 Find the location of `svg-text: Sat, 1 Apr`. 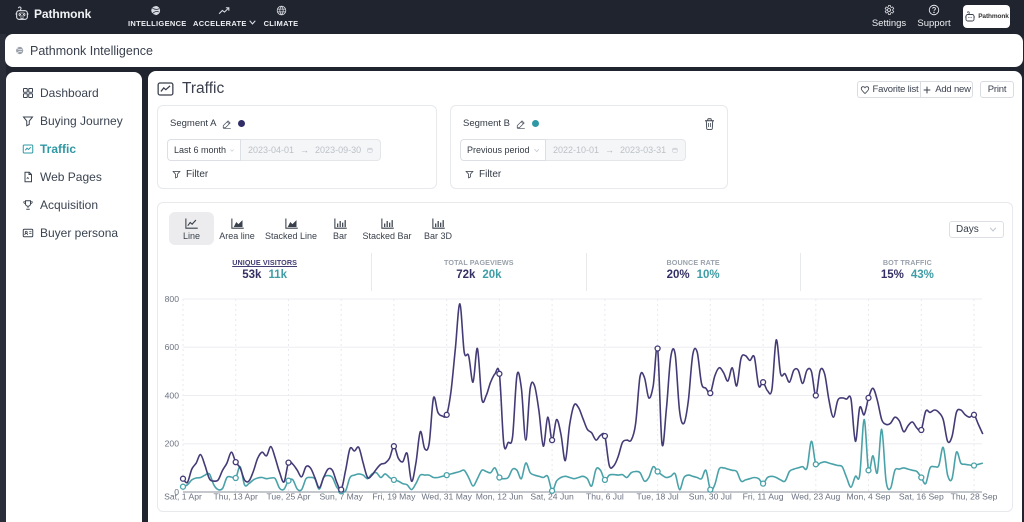

svg-text: Sat, 1 Apr is located at coordinates (183, 497).